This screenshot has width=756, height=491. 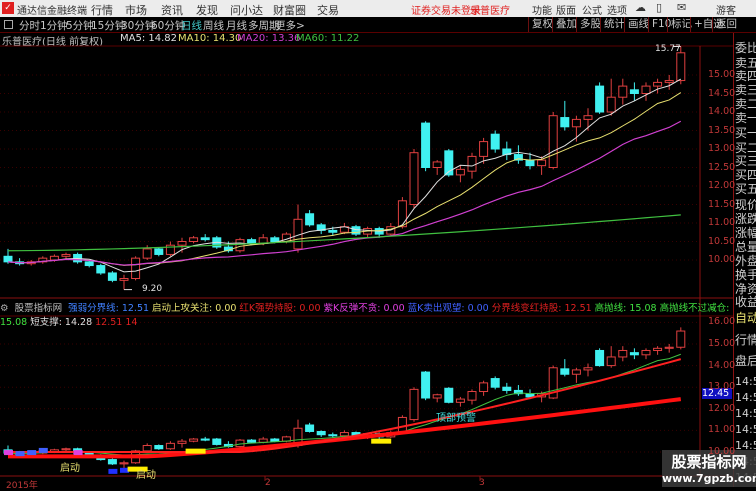 What do you see at coordinates (22, 486) in the screenshot?
I see `x-tick: 2015年` at bounding box center [22, 486].